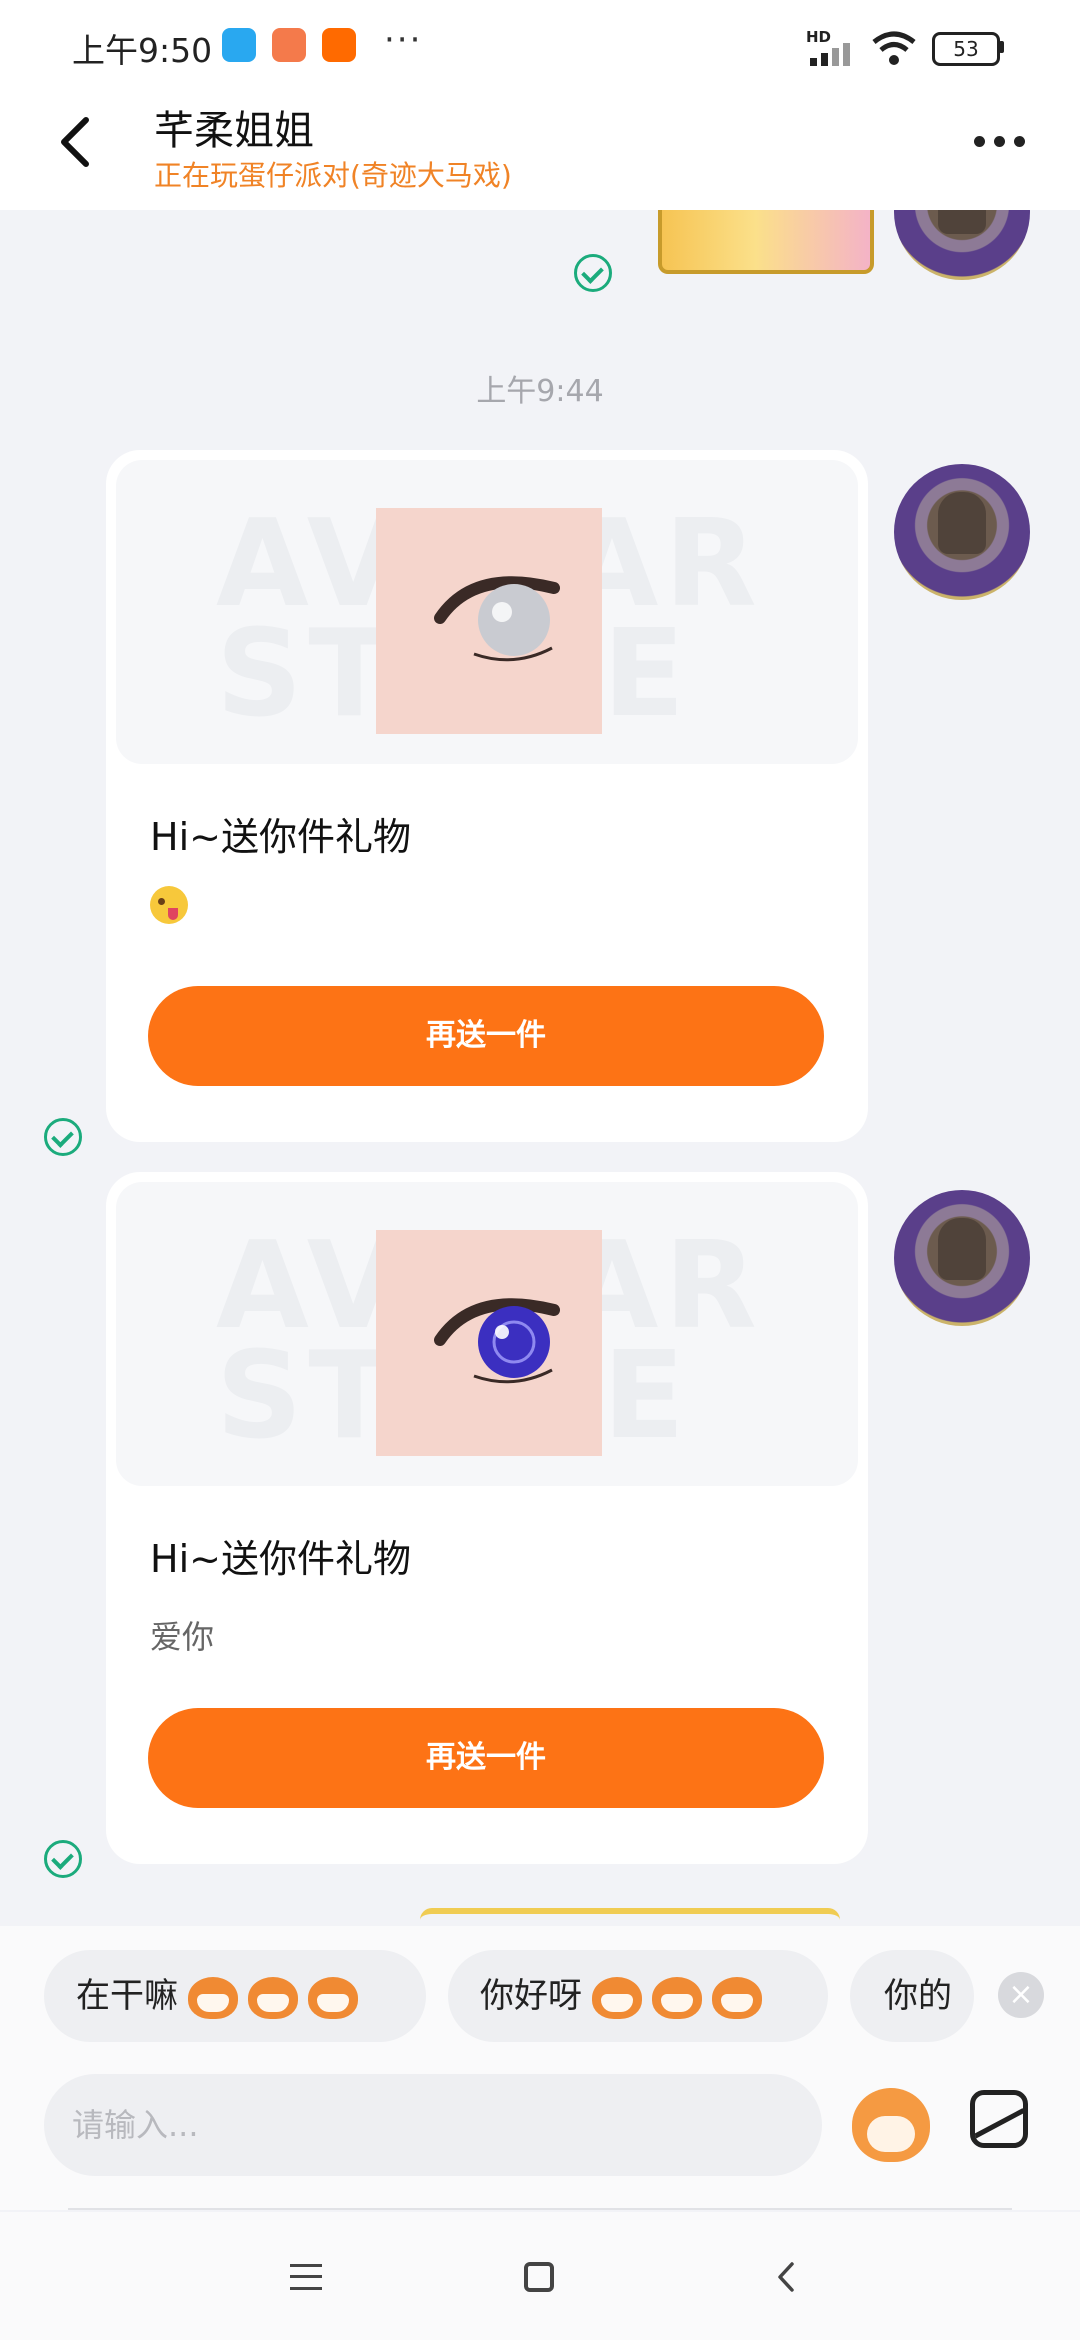  What do you see at coordinates (306, 2277) in the screenshot?
I see `menu-icon` at bounding box center [306, 2277].